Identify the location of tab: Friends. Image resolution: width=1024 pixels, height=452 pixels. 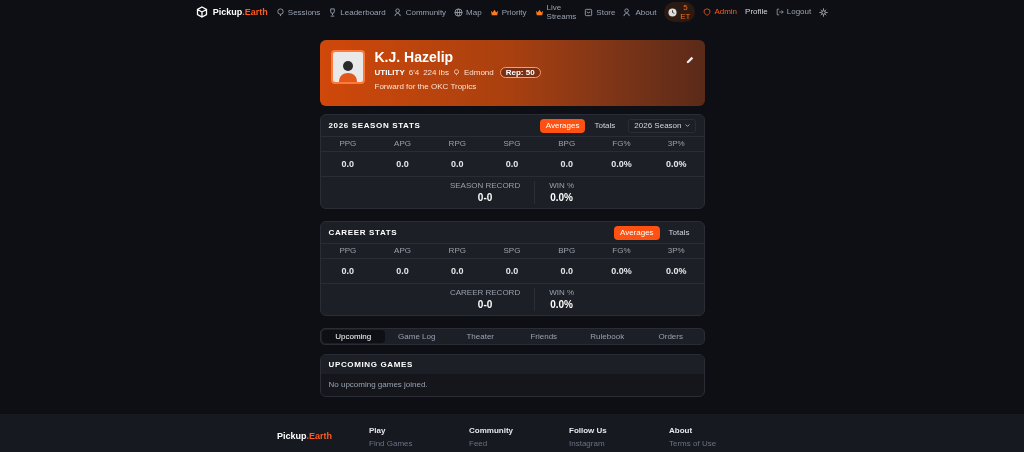
(544, 336).